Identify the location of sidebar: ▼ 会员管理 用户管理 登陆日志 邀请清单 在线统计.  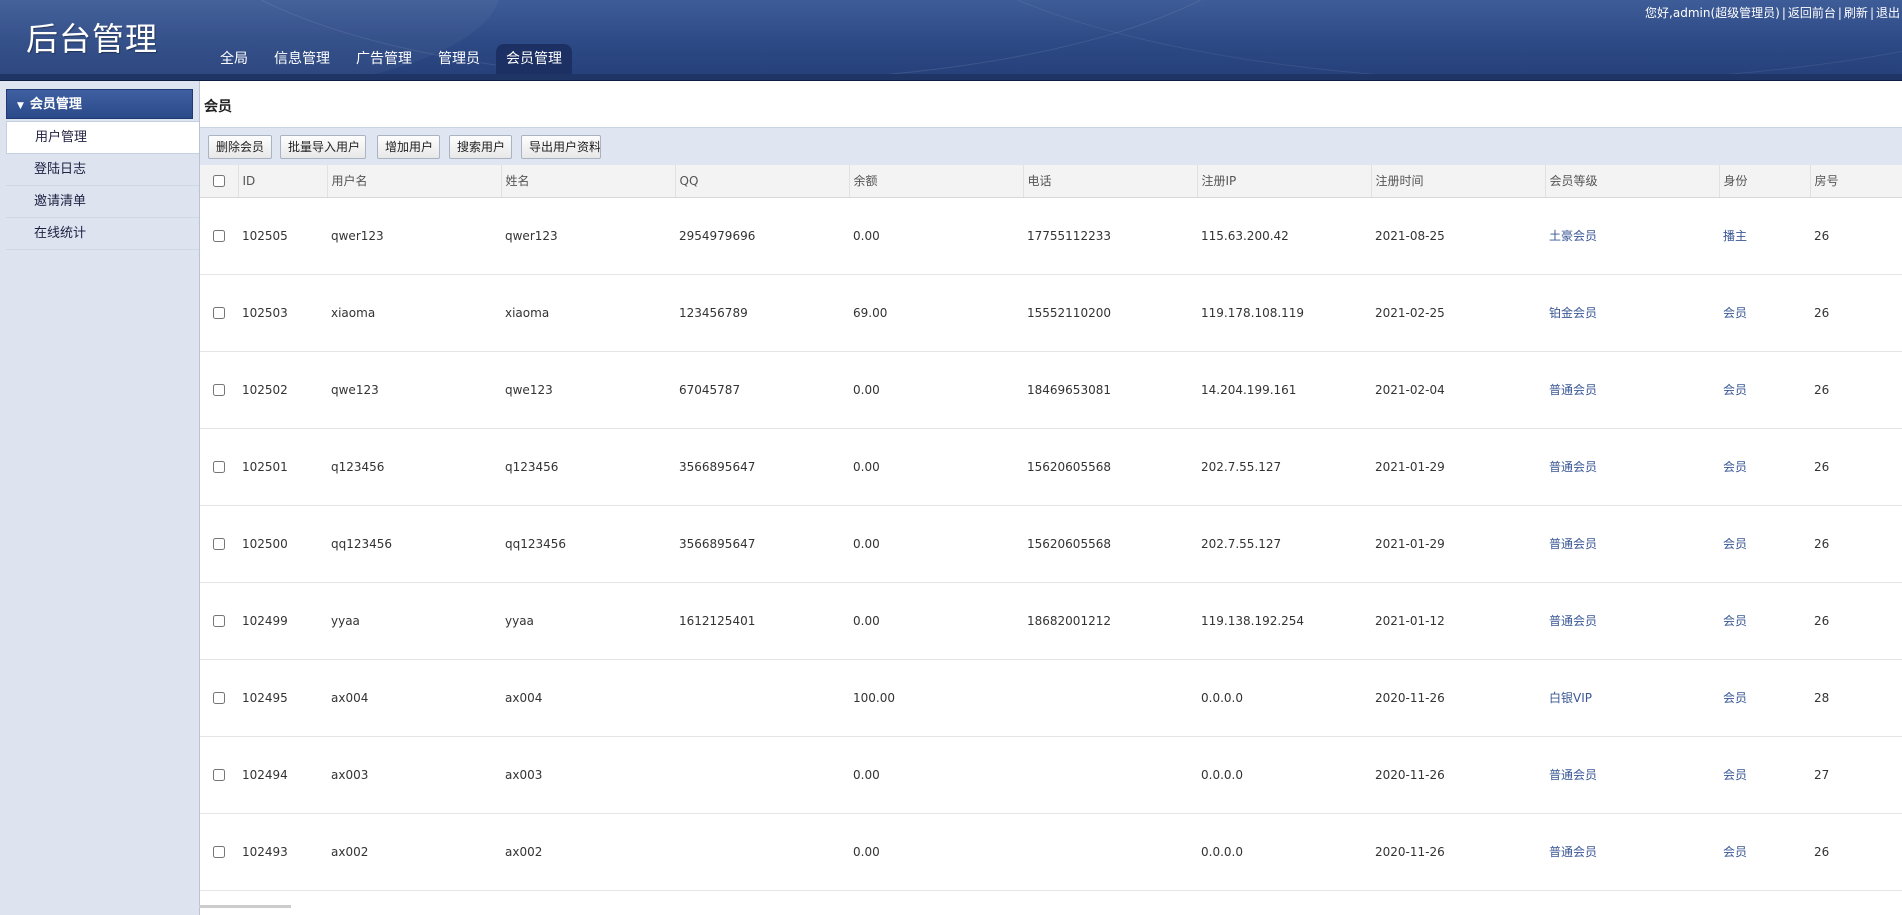
(100, 498).